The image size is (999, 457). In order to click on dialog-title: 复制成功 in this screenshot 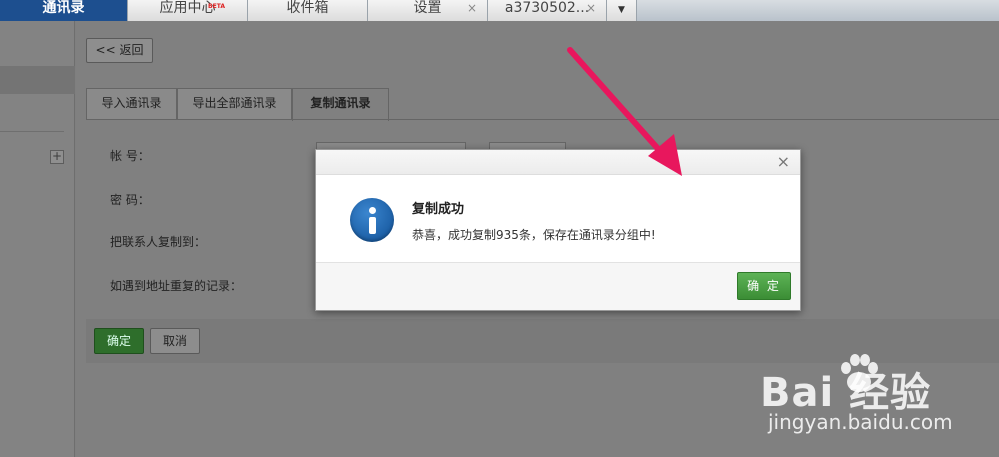, I will do `click(438, 209)`.